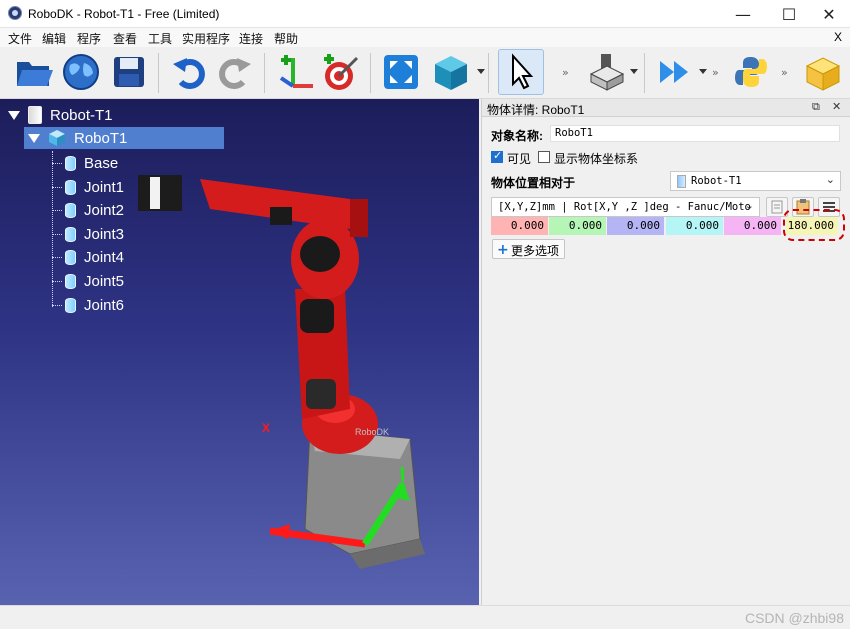  Describe the element at coordinates (794, 618) in the screenshot. I see `watermark: CSDN @zhbi98` at that location.